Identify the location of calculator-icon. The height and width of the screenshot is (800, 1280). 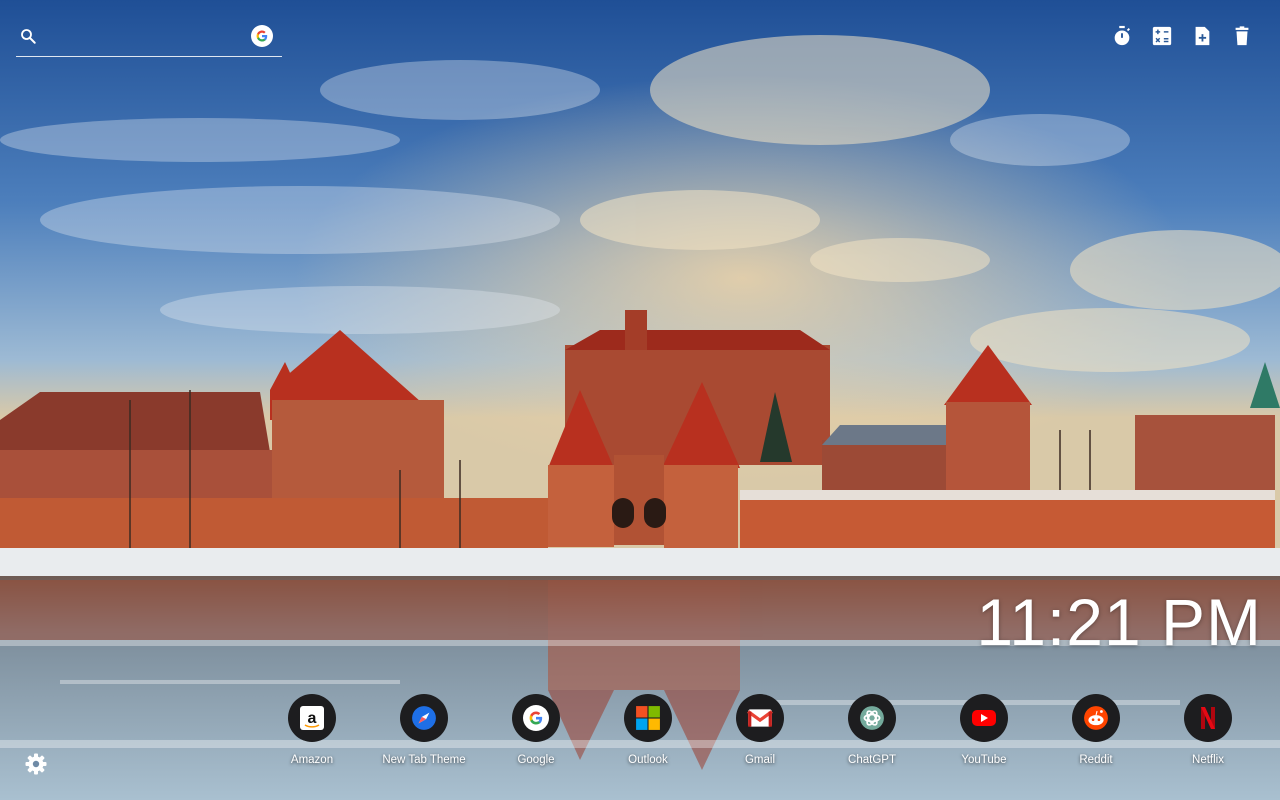
(1162, 36).